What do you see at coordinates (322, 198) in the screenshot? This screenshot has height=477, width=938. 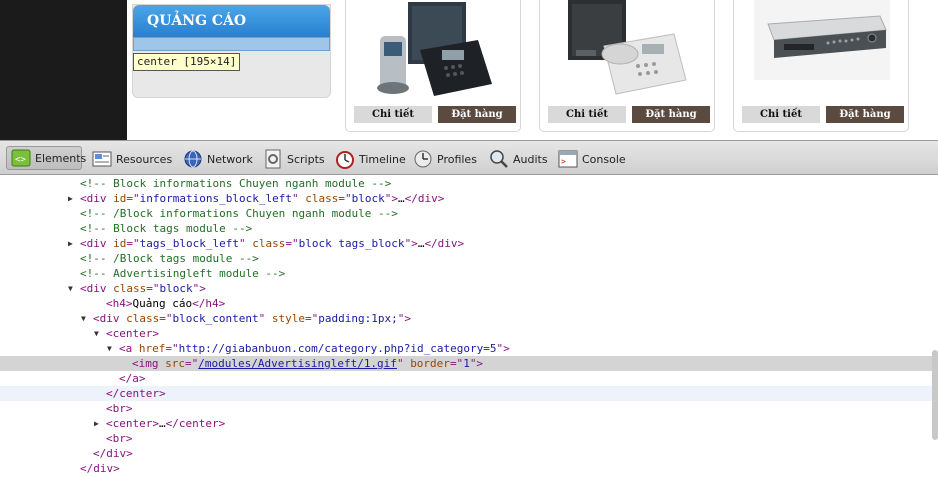 I see `markup-token-attr: class` at bounding box center [322, 198].